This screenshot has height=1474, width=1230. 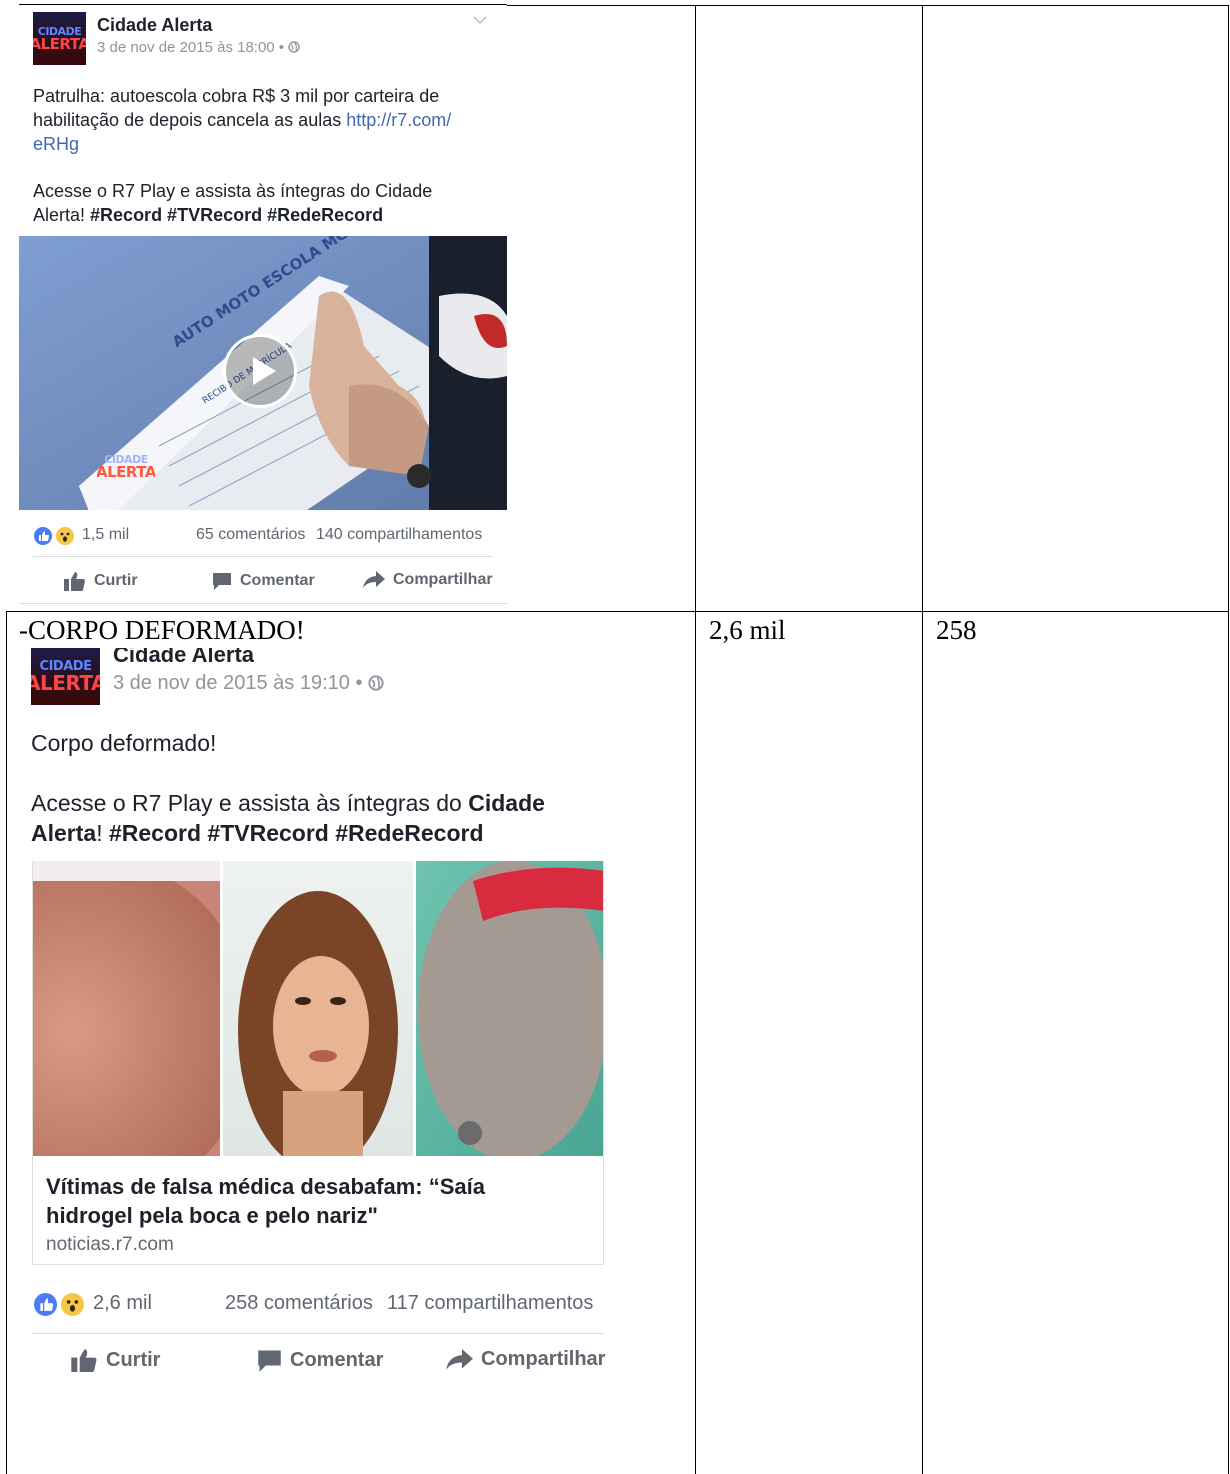 I want to click on link-preview-image, so click(x=318, y=1031).